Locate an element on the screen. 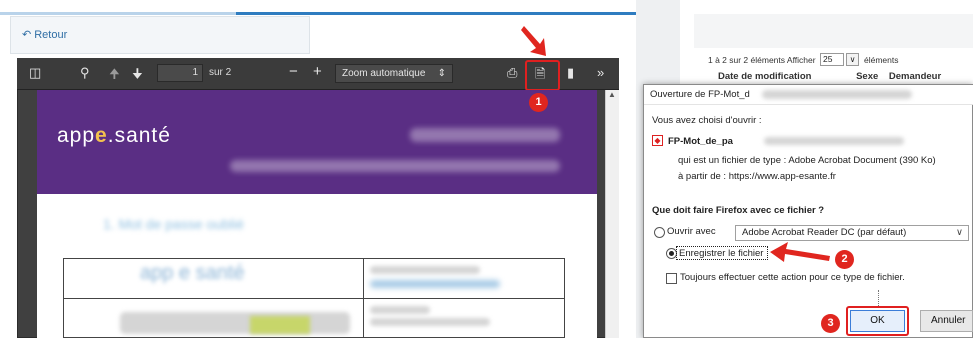 Image resolution: width=973 pixels, height=338 pixels. back-link: ↶ Retour is located at coordinates (44, 34).